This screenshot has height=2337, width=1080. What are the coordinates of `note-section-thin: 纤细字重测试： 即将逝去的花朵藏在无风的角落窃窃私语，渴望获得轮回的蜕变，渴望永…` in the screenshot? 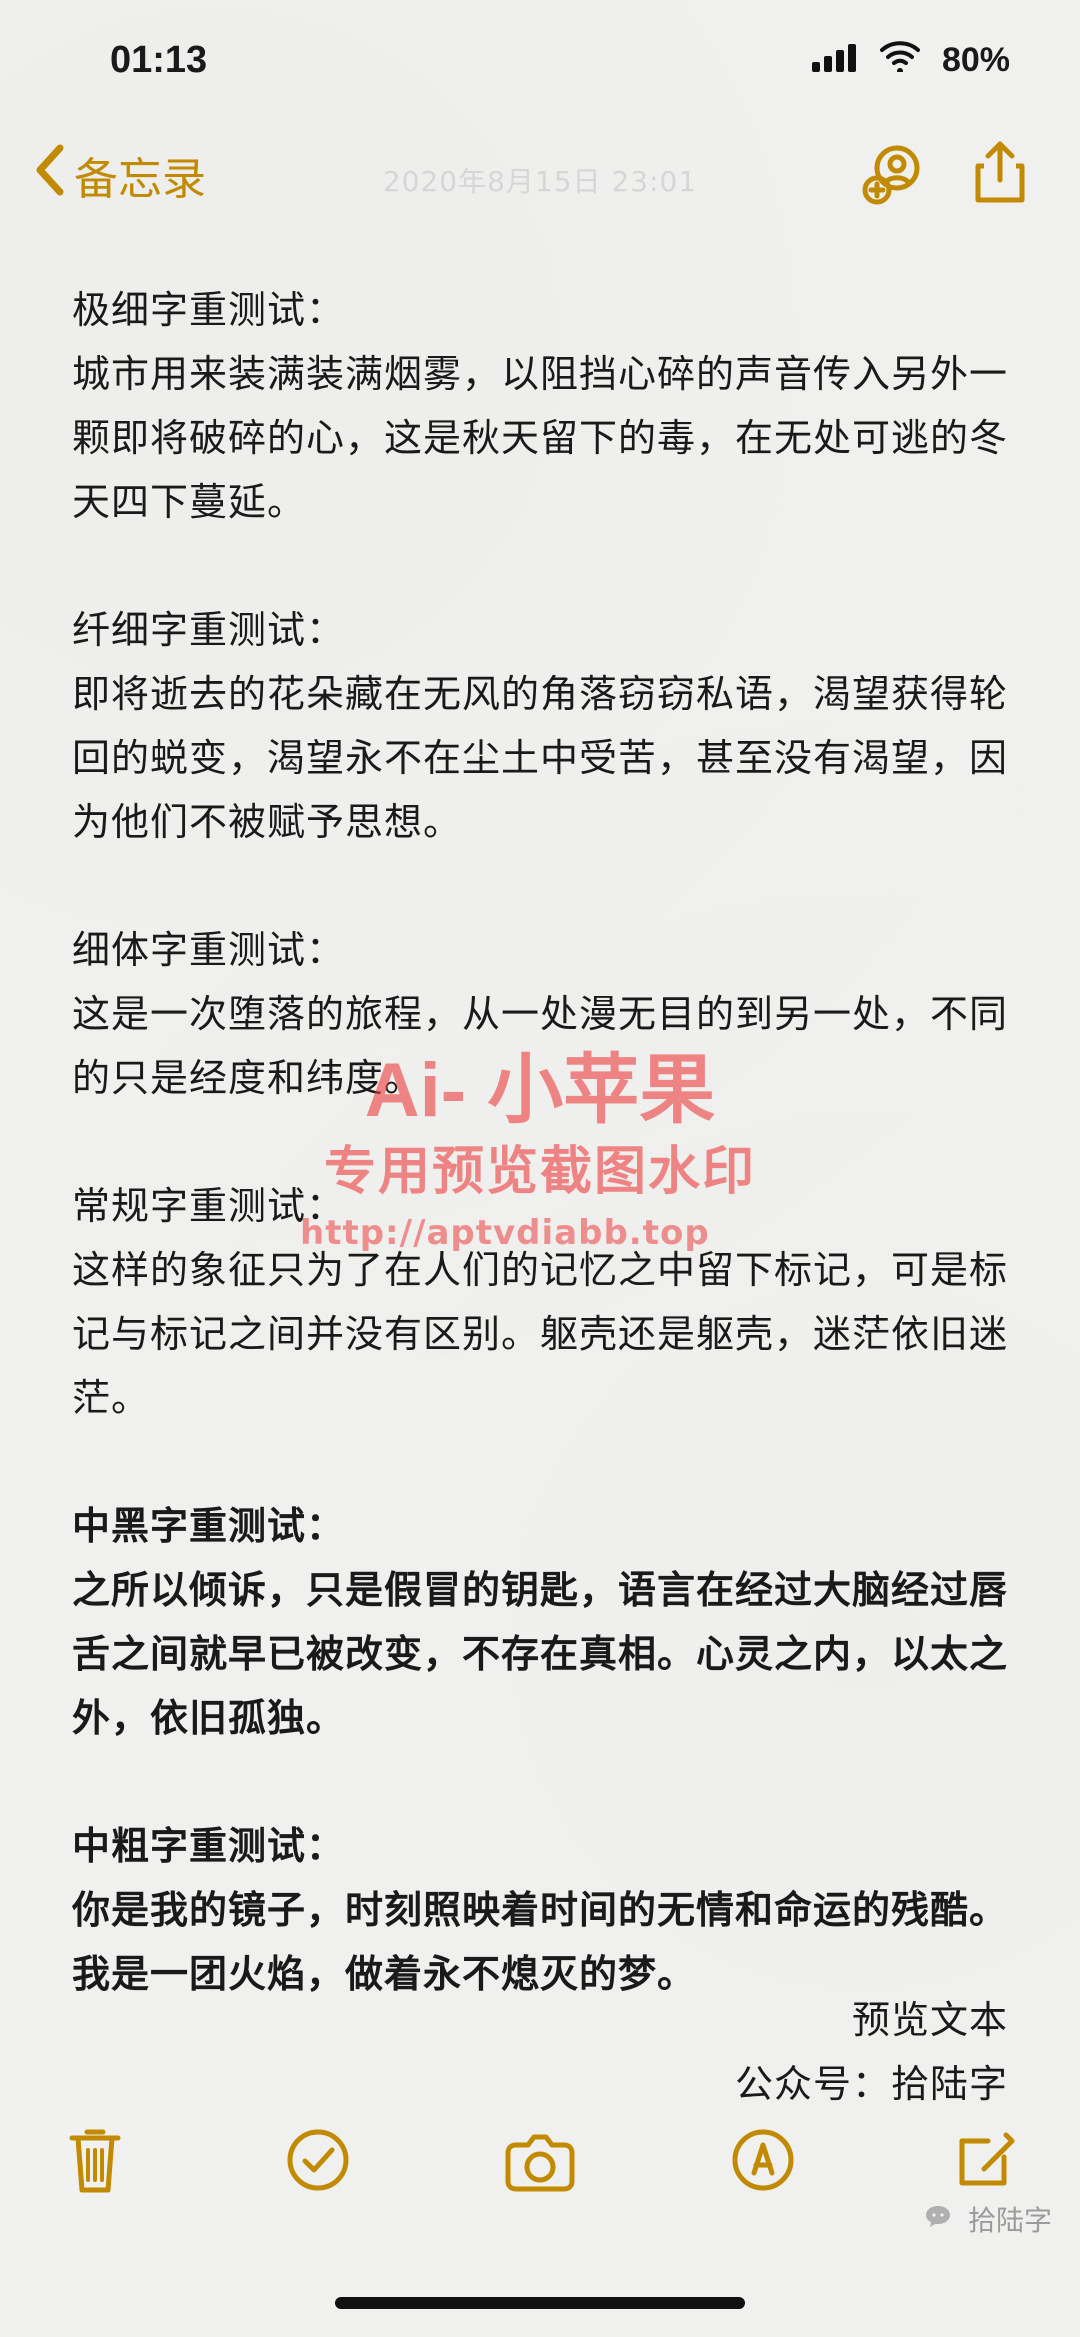 It's located at (540, 726).